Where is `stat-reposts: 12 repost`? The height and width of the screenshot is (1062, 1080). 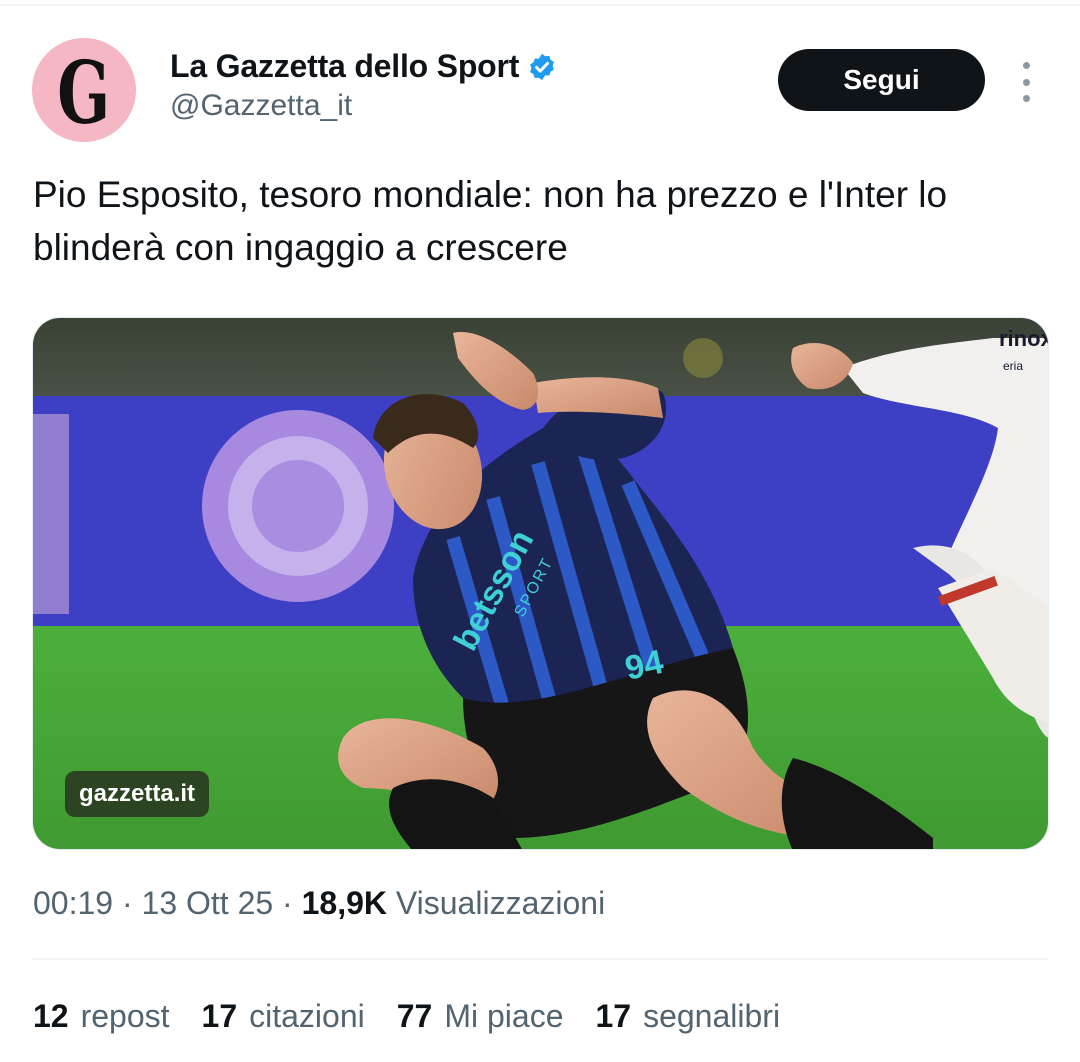 stat-reposts: 12 repost is located at coordinates (101, 1016).